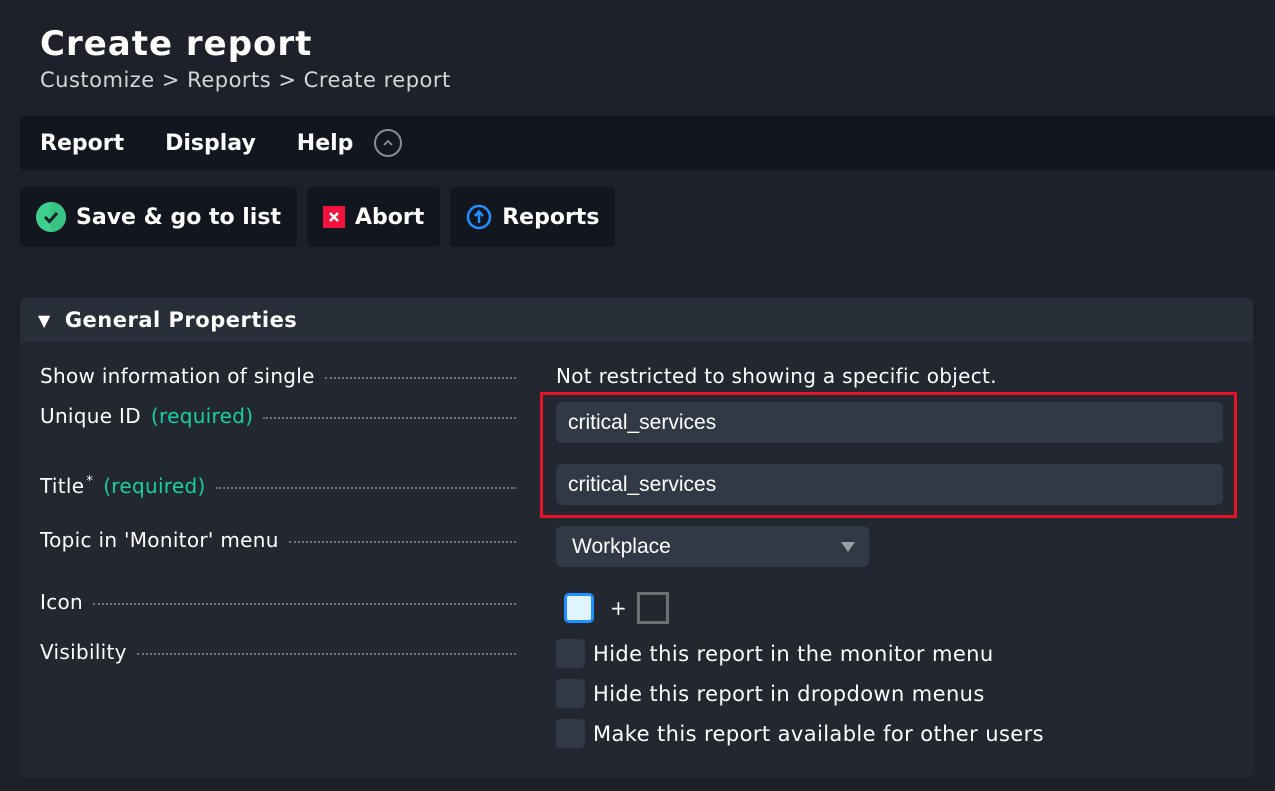 Image resolution: width=1275 pixels, height=791 pixels. I want to click on abort-button: Abort, so click(373, 217).